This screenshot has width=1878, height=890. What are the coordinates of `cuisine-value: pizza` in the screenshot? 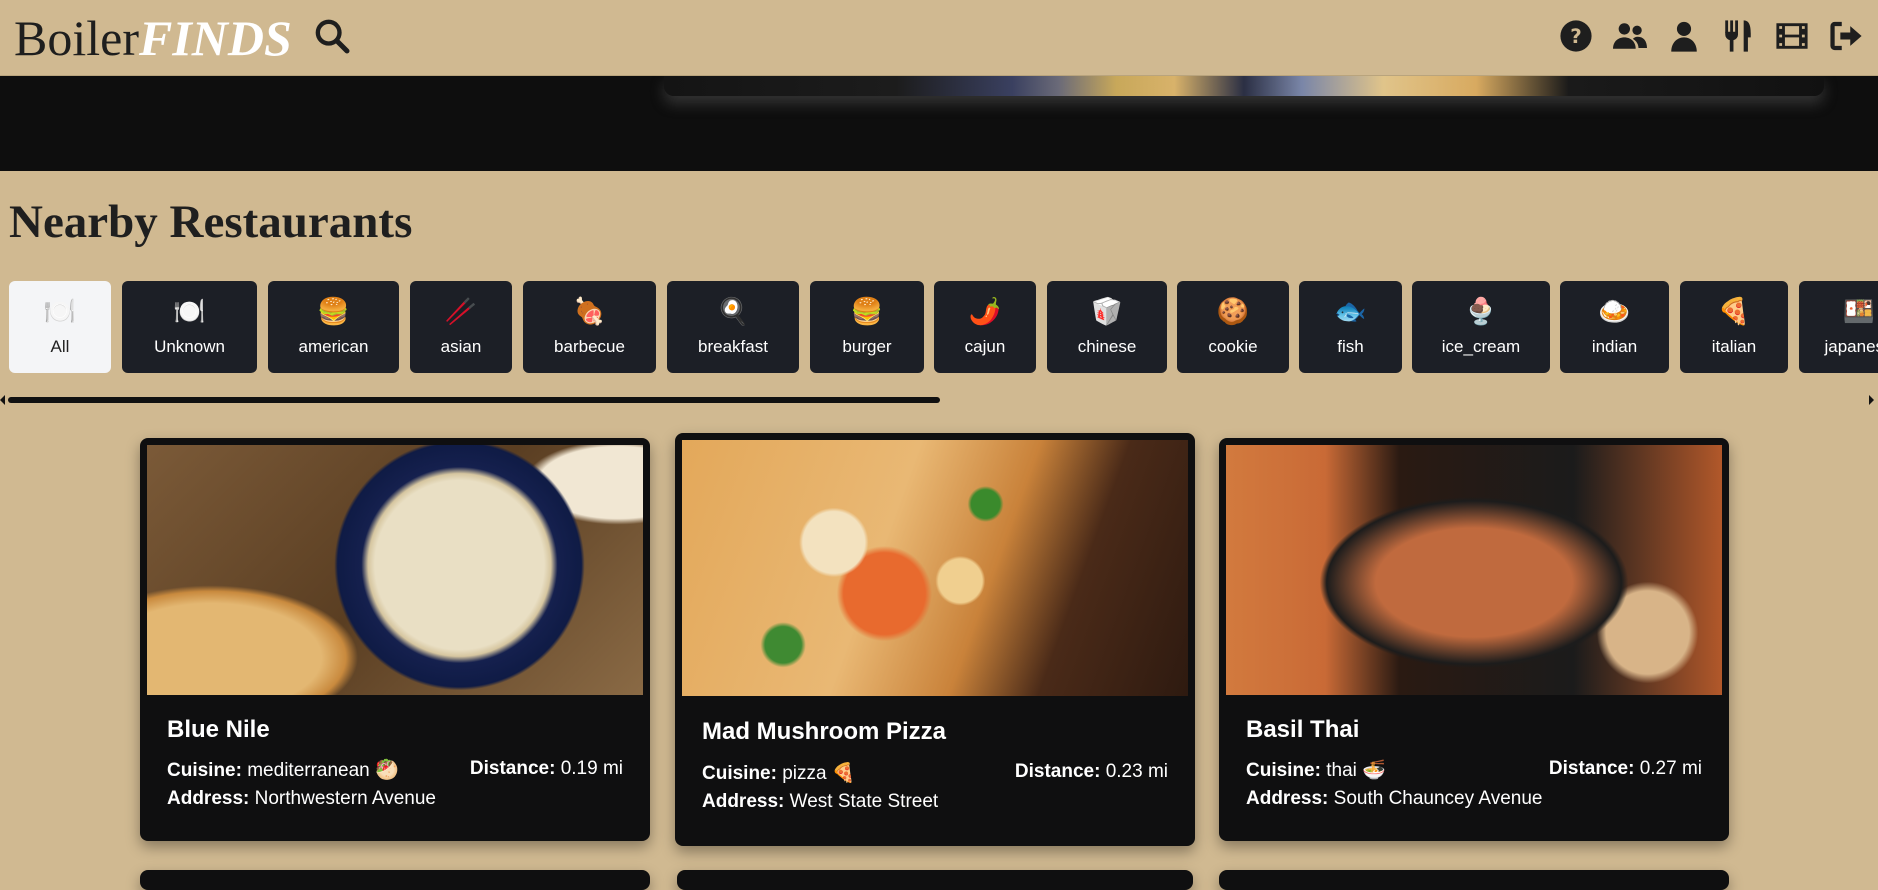 It's located at (804, 773).